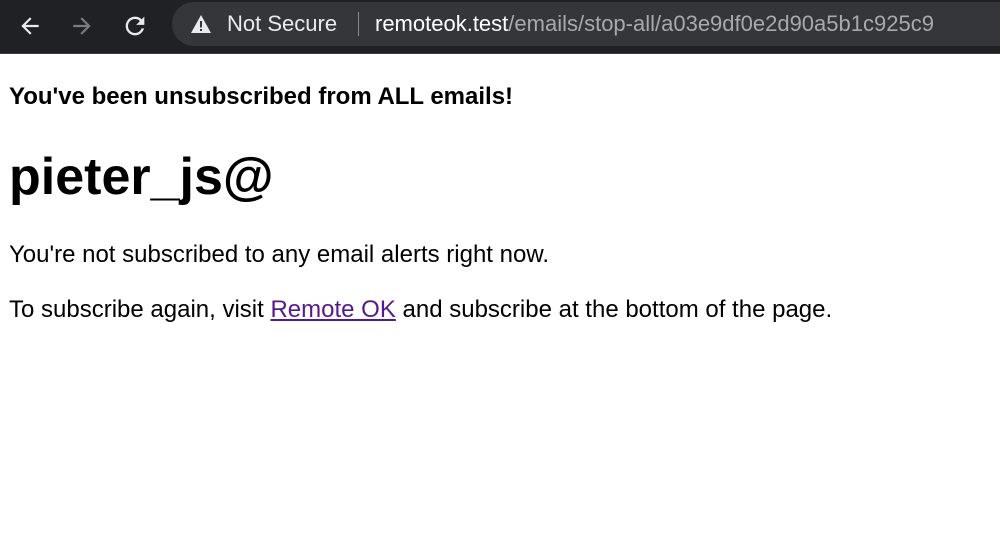 This screenshot has height=542, width=1000. What do you see at coordinates (282, 24) in the screenshot?
I see `security-status-label: Not Secure` at bounding box center [282, 24].